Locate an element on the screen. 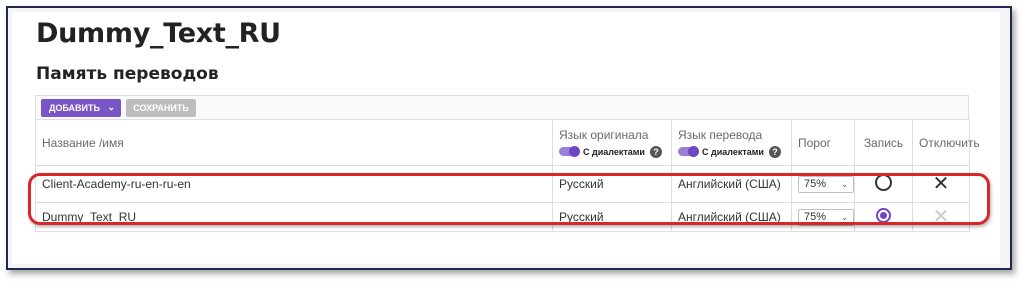  page-title: Dummy_Text_RU is located at coordinates (158, 33).